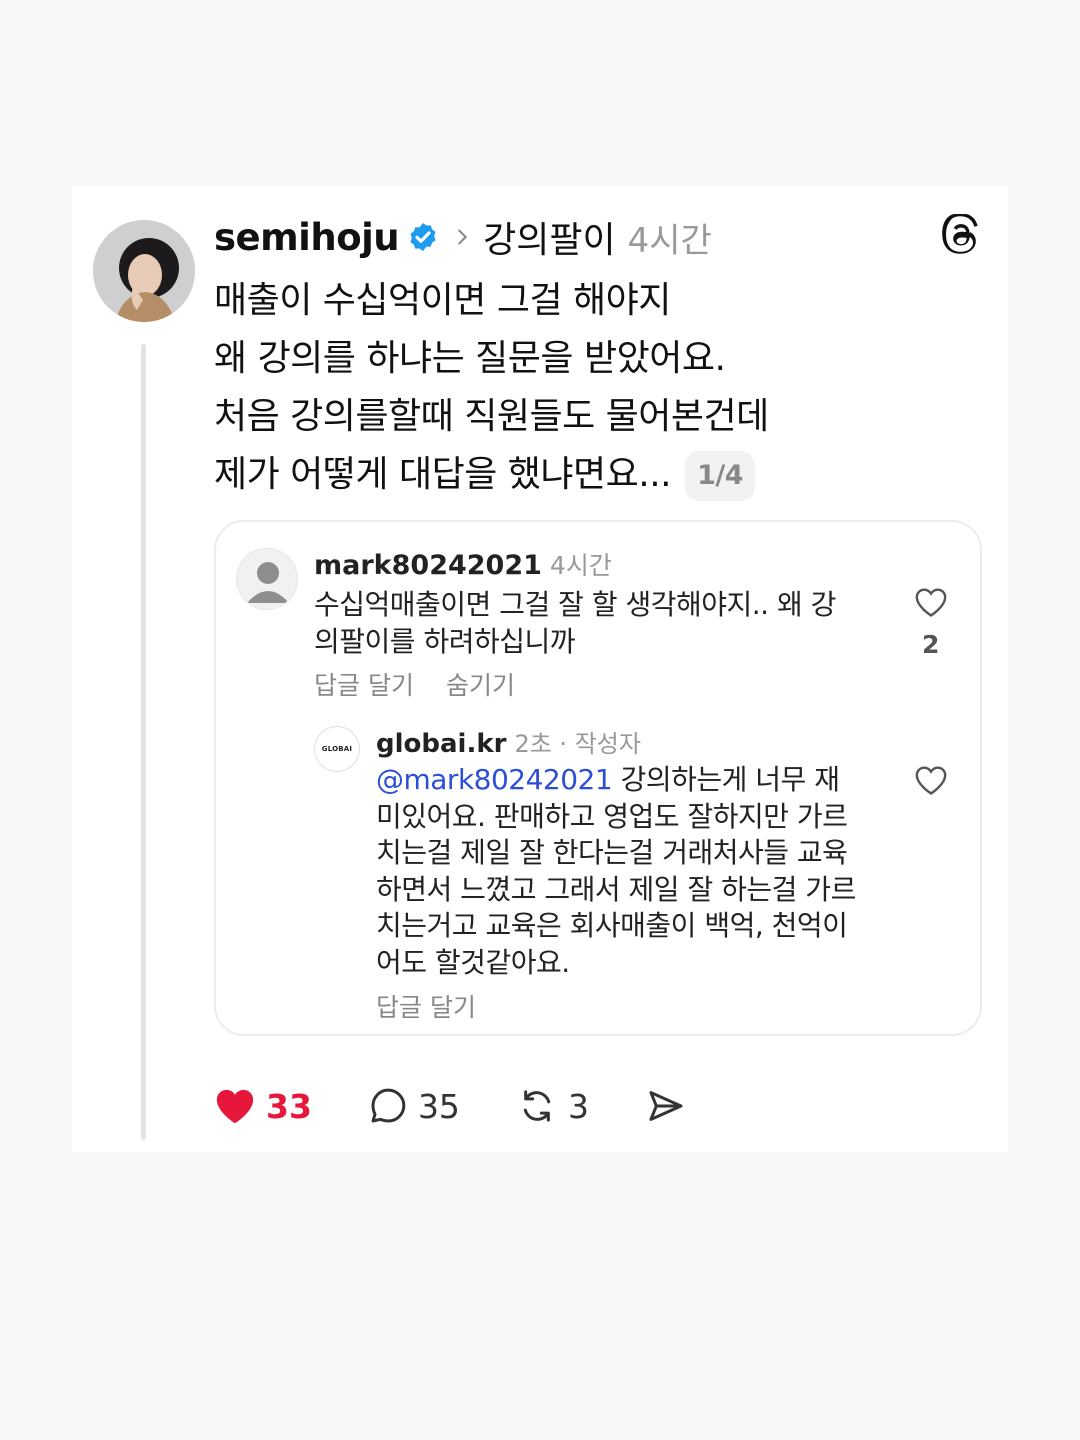 The width and height of the screenshot is (1080, 1440). Describe the element at coordinates (480, 684) in the screenshot. I see `comment-hide-link: 숨기기` at that location.